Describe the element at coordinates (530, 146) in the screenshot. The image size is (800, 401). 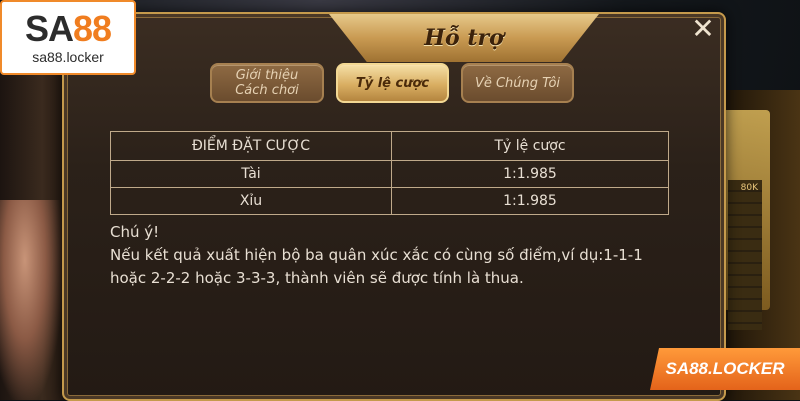
I see `header-odds: Tỷ lệ cược` at that location.